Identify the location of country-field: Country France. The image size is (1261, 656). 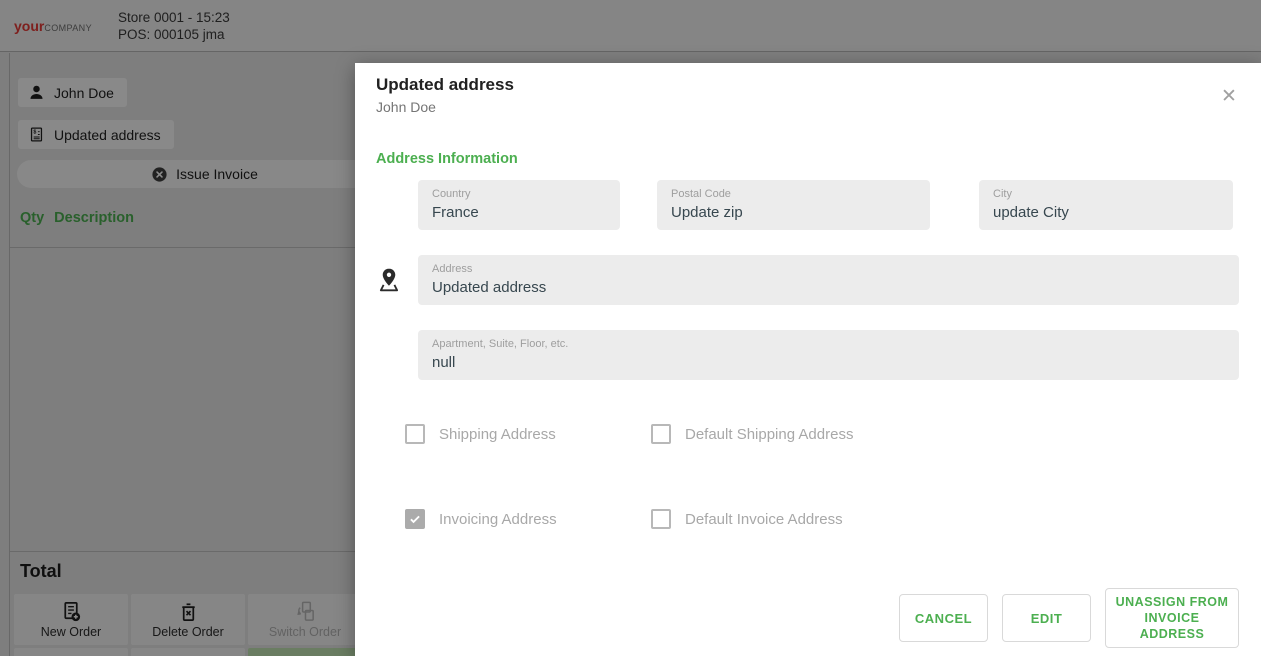
(519, 205).